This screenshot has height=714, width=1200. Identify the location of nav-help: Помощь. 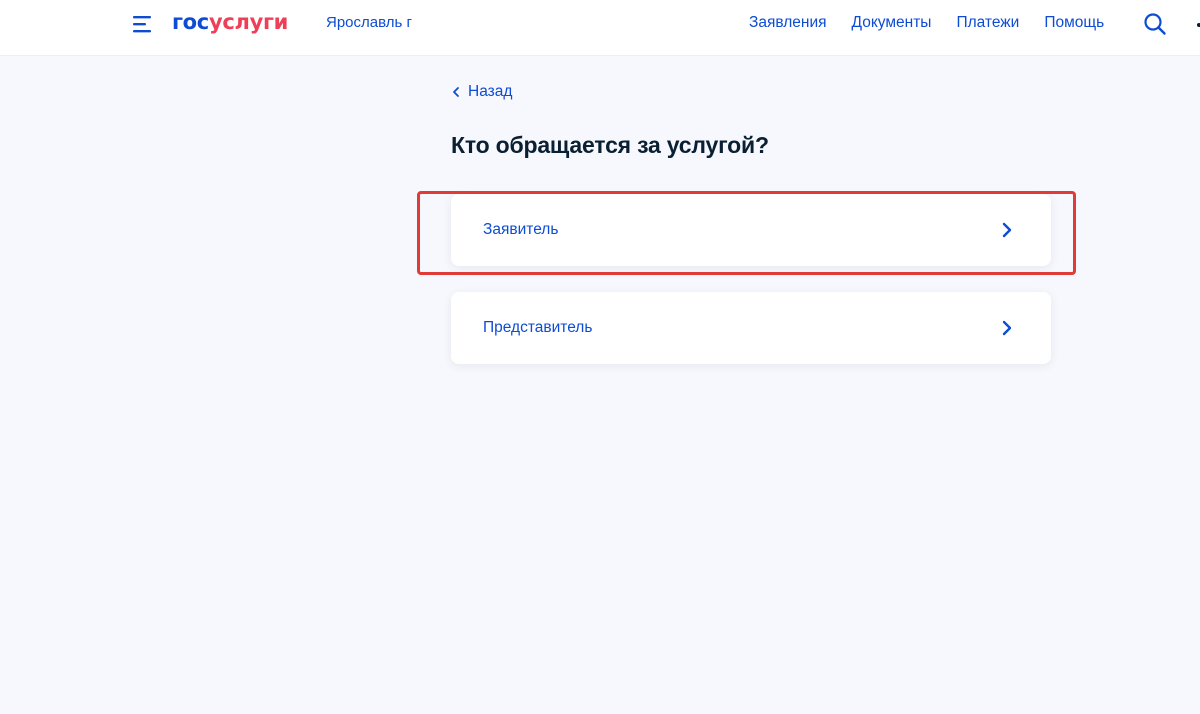
(1074, 23).